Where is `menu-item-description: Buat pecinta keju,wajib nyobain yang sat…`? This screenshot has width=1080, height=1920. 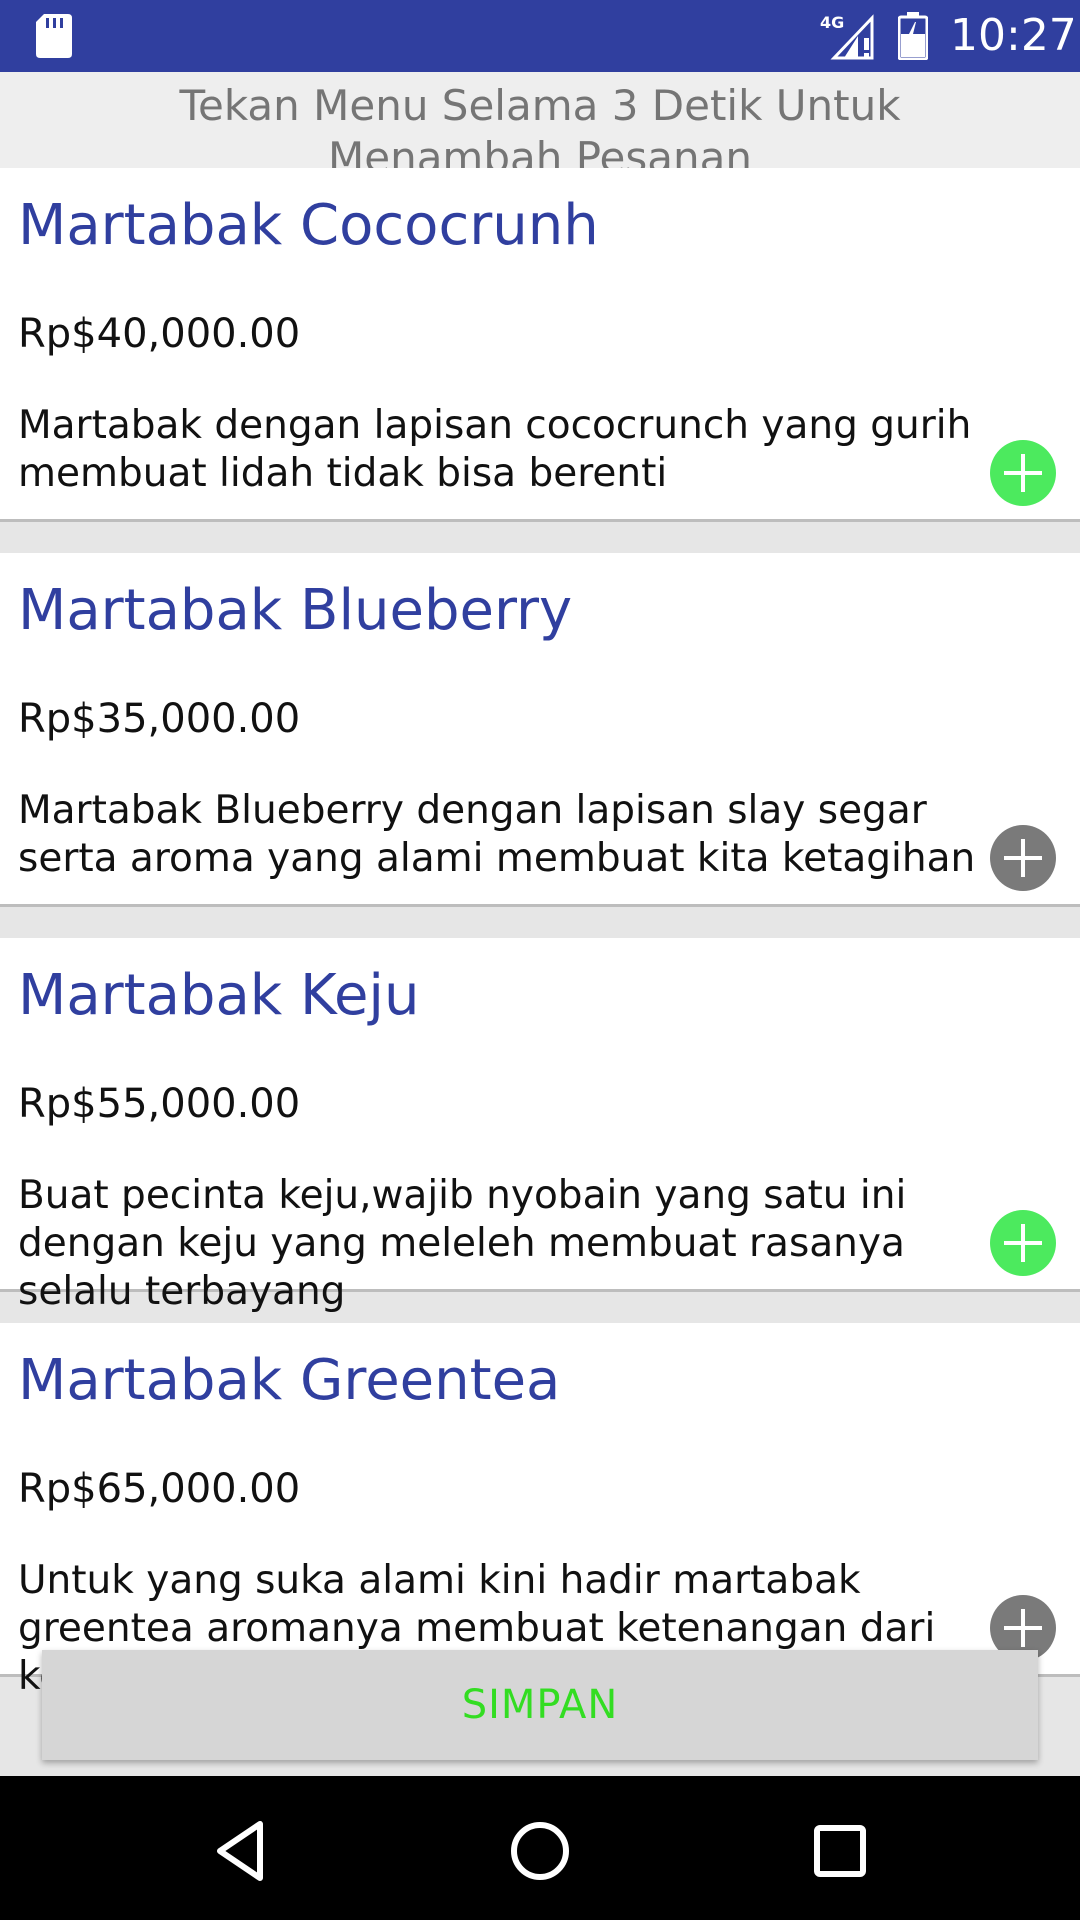
menu-item-description: Buat pecinta keju,wajib nyobain yang sat… is located at coordinates (462, 1243).